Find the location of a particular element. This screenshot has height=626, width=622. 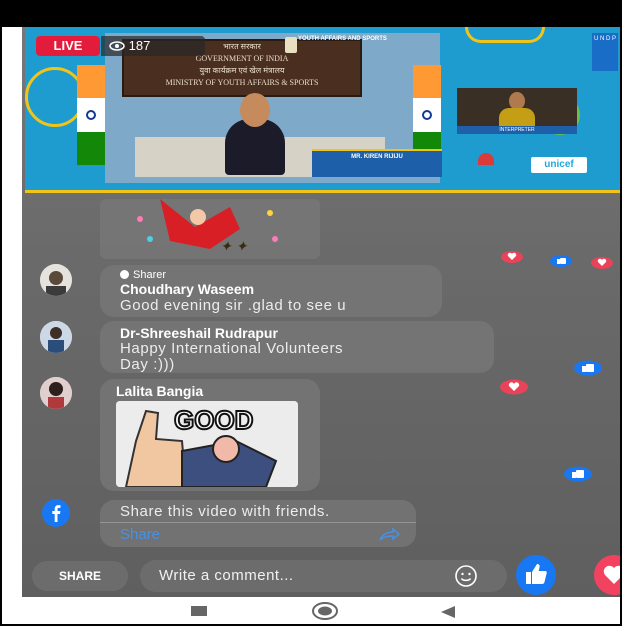

sticker-comment-bubble: Lalita Bangia GOOD is located at coordinates (210, 435).